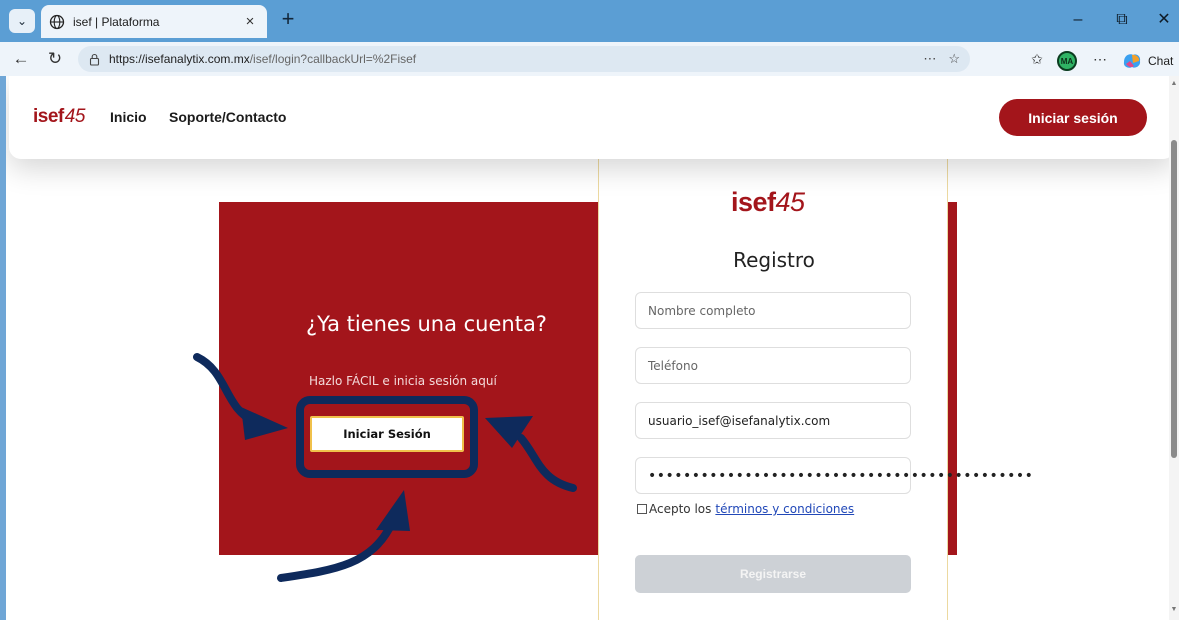 The width and height of the screenshot is (1179, 620). What do you see at coordinates (55, 59) in the screenshot?
I see `refresh-icon: ↻` at bounding box center [55, 59].